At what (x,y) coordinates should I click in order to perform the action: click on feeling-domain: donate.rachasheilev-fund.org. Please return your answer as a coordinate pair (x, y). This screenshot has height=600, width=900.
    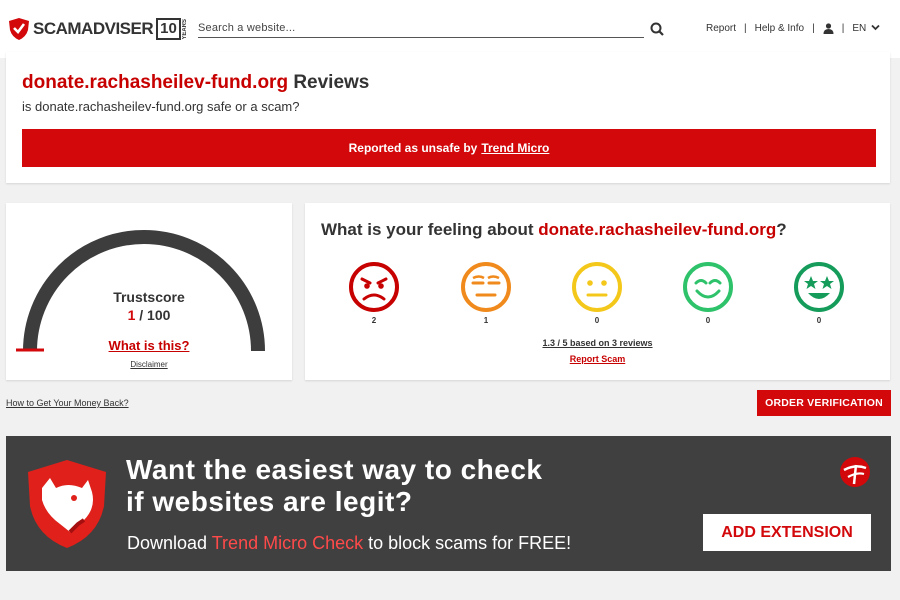
    Looking at the image, I should click on (657, 229).